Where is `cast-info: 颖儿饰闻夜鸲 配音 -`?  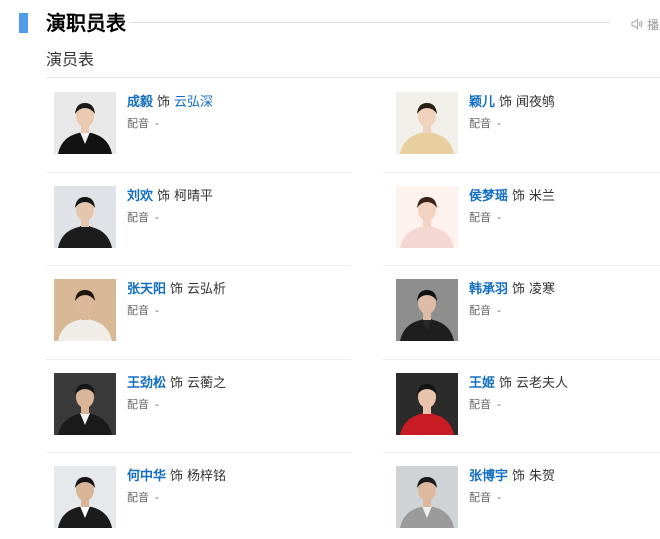 cast-info: 颖儿饰闻夜鸲 配音 - is located at coordinates (512, 113).